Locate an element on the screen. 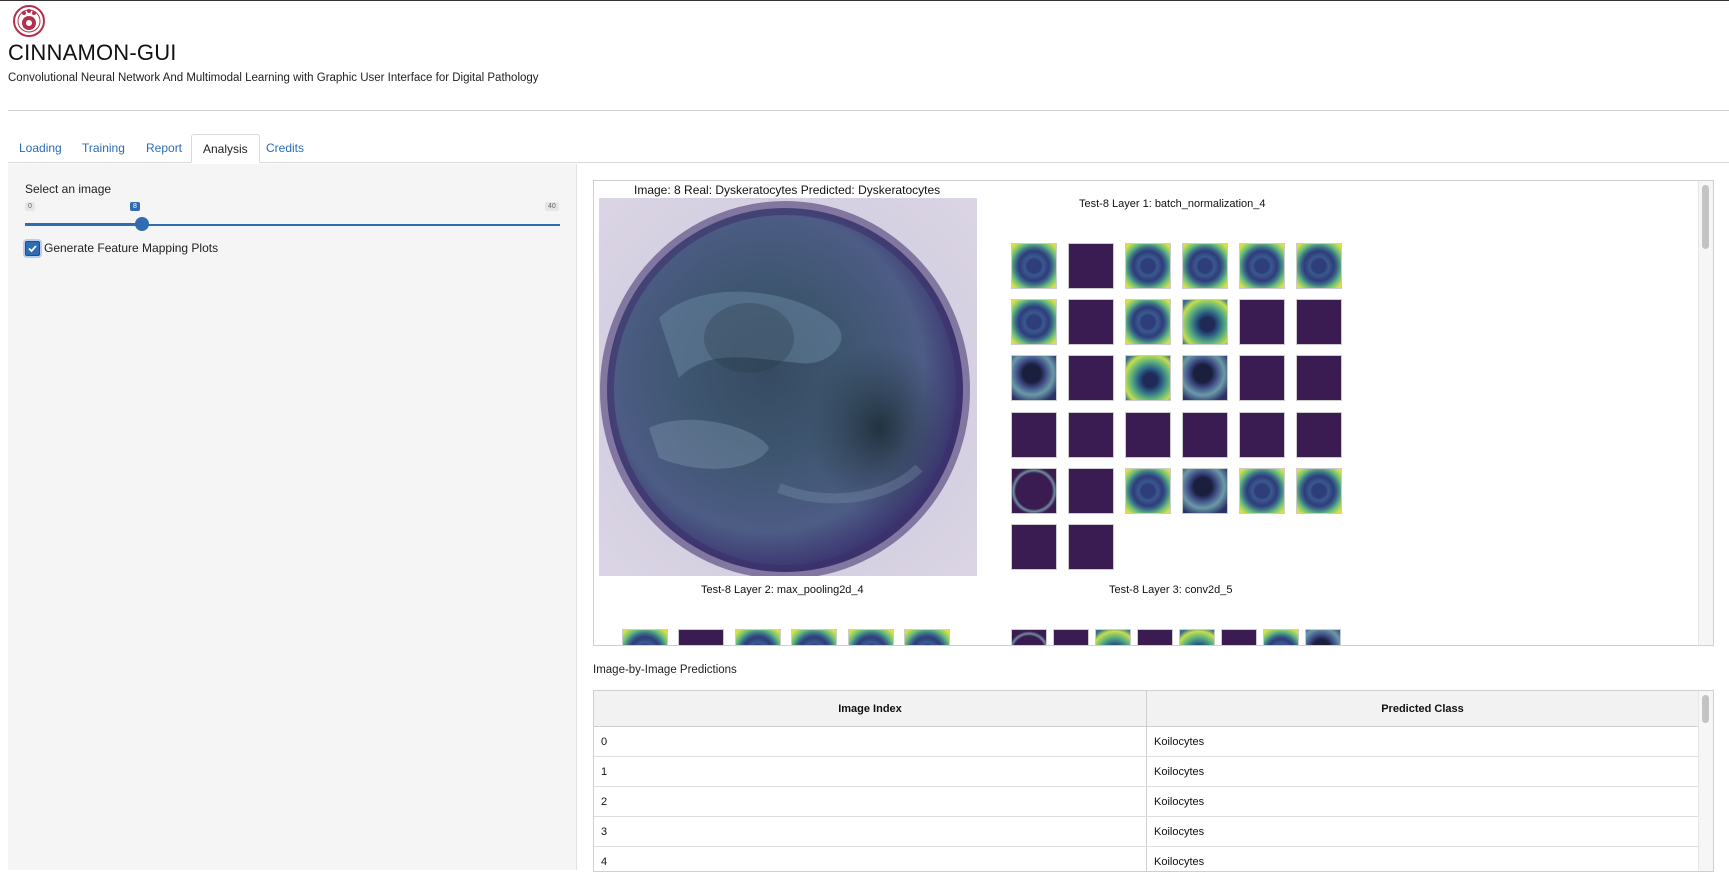 Image resolution: width=1729 pixels, height=872 pixels. feature-mapping-label: Generate Feature Mapping Plots is located at coordinates (131, 248).